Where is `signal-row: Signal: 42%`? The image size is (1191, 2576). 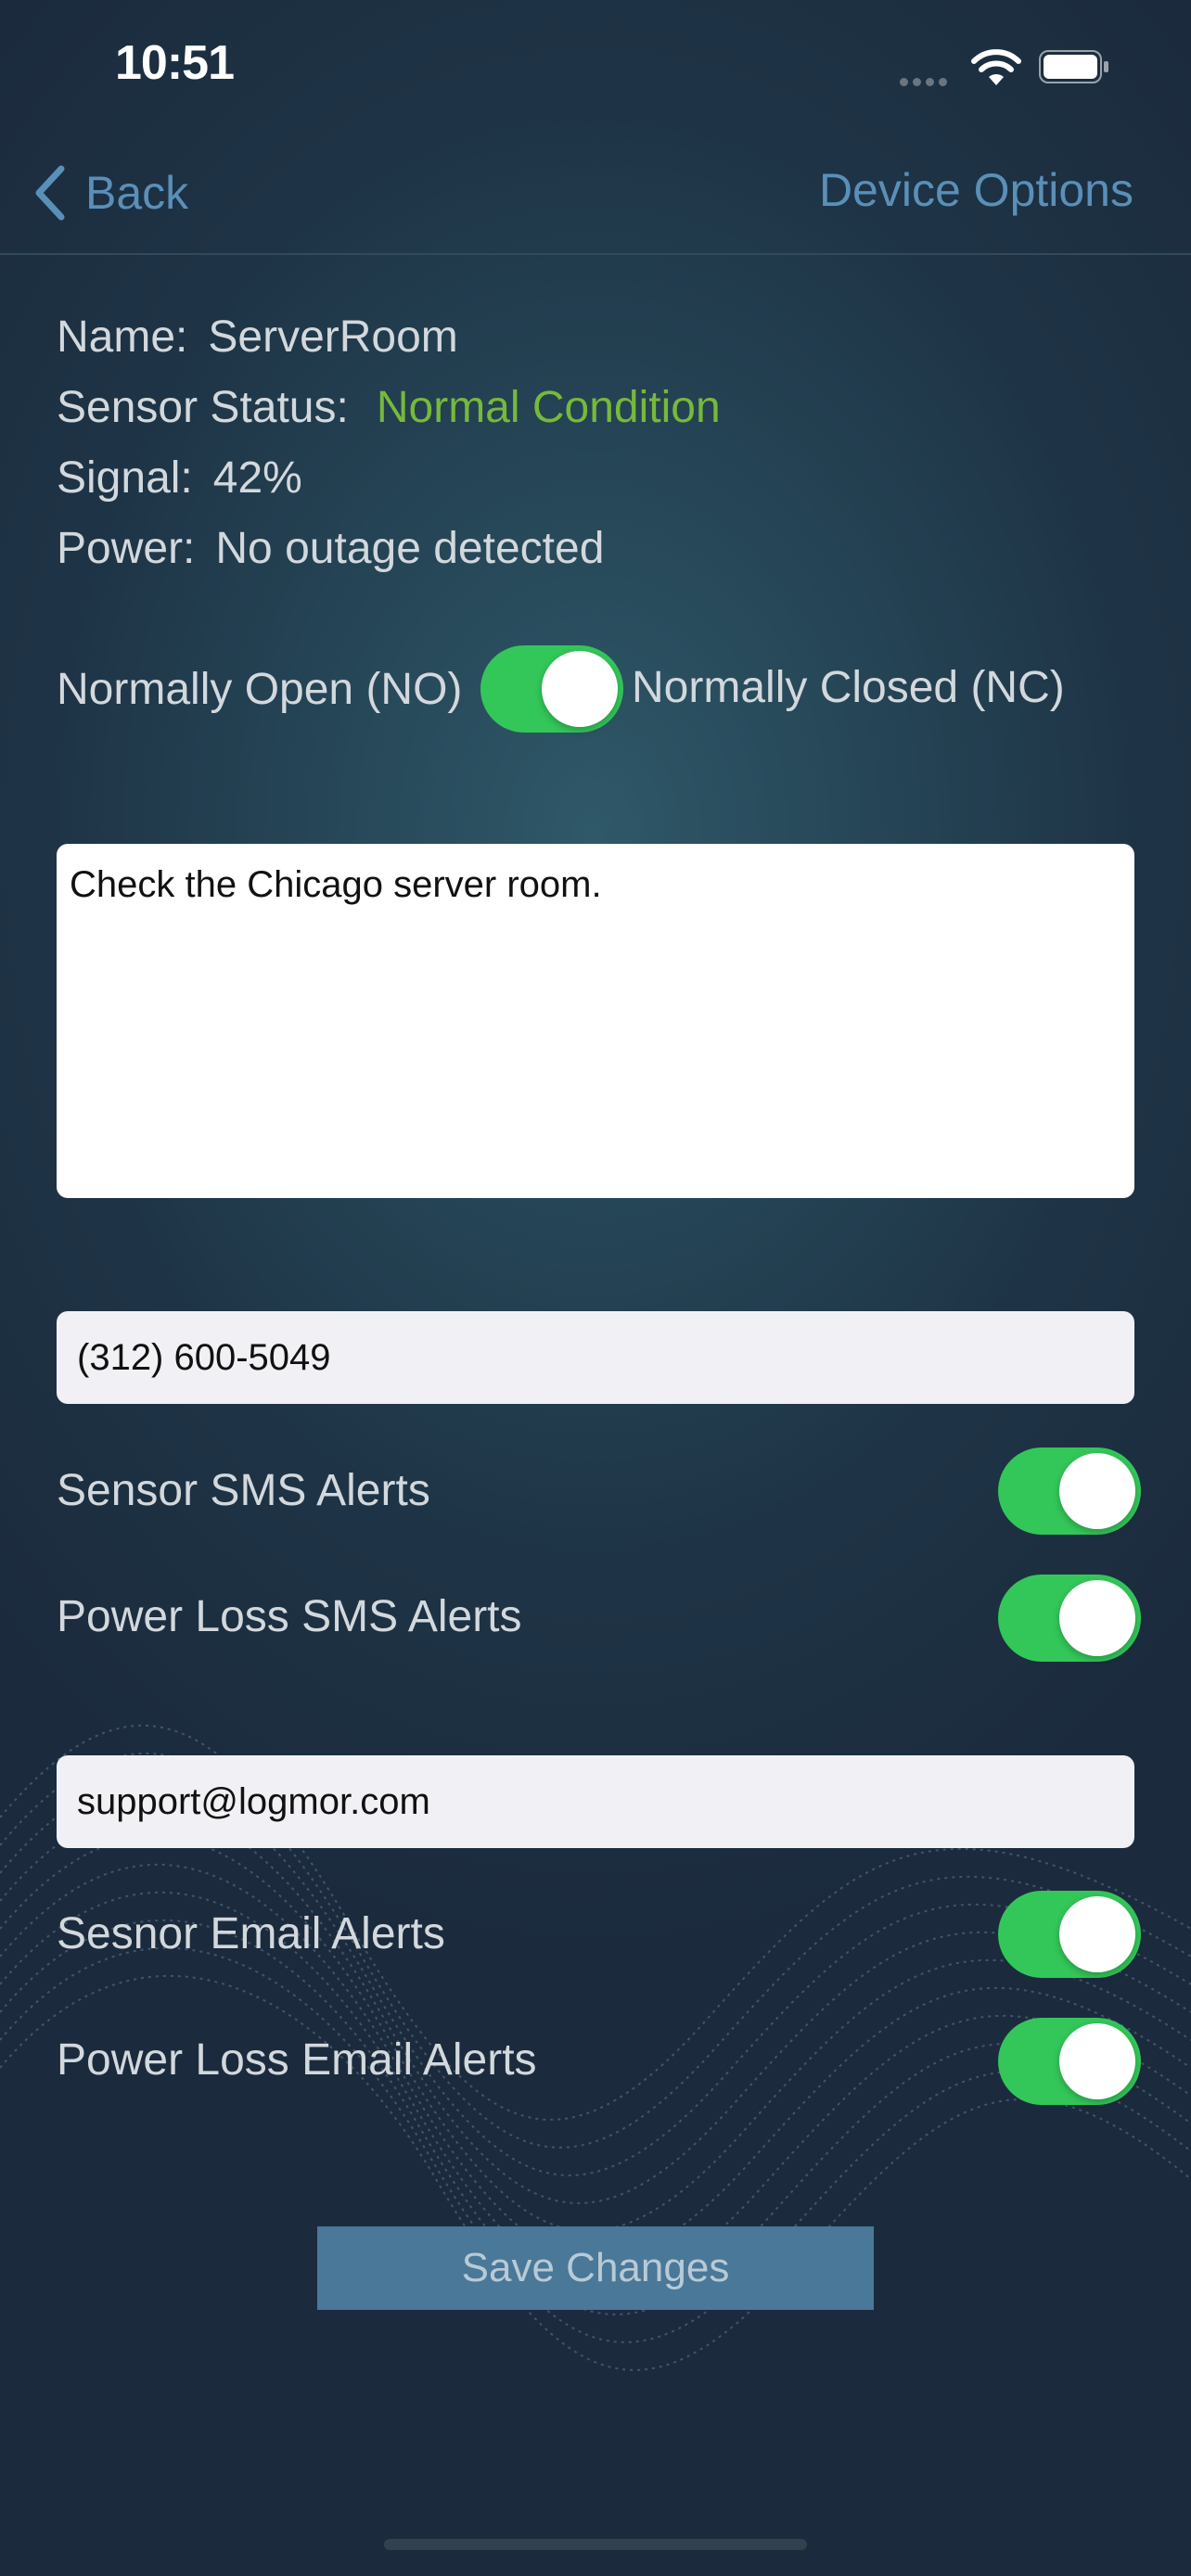 signal-row: Signal: 42% is located at coordinates (179, 478).